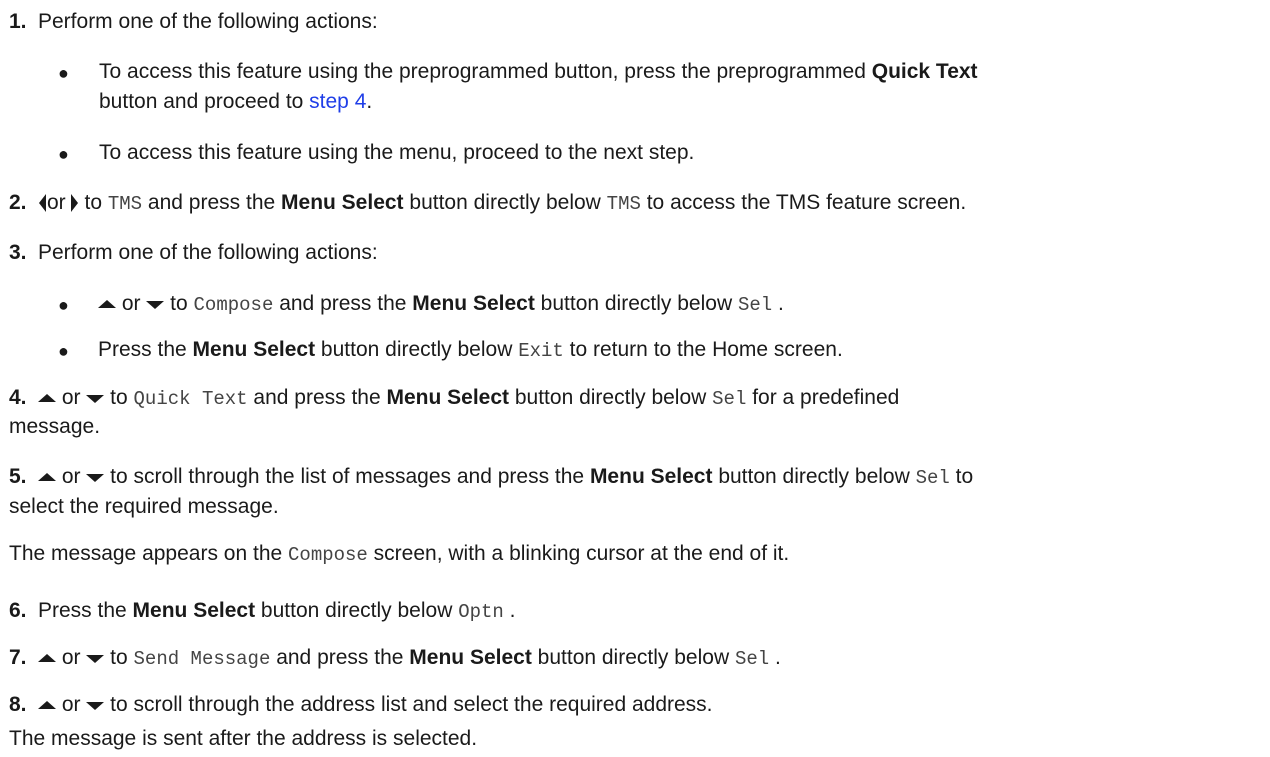  What do you see at coordinates (55, 426) in the screenshot?
I see `step-text-cont: message.` at bounding box center [55, 426].